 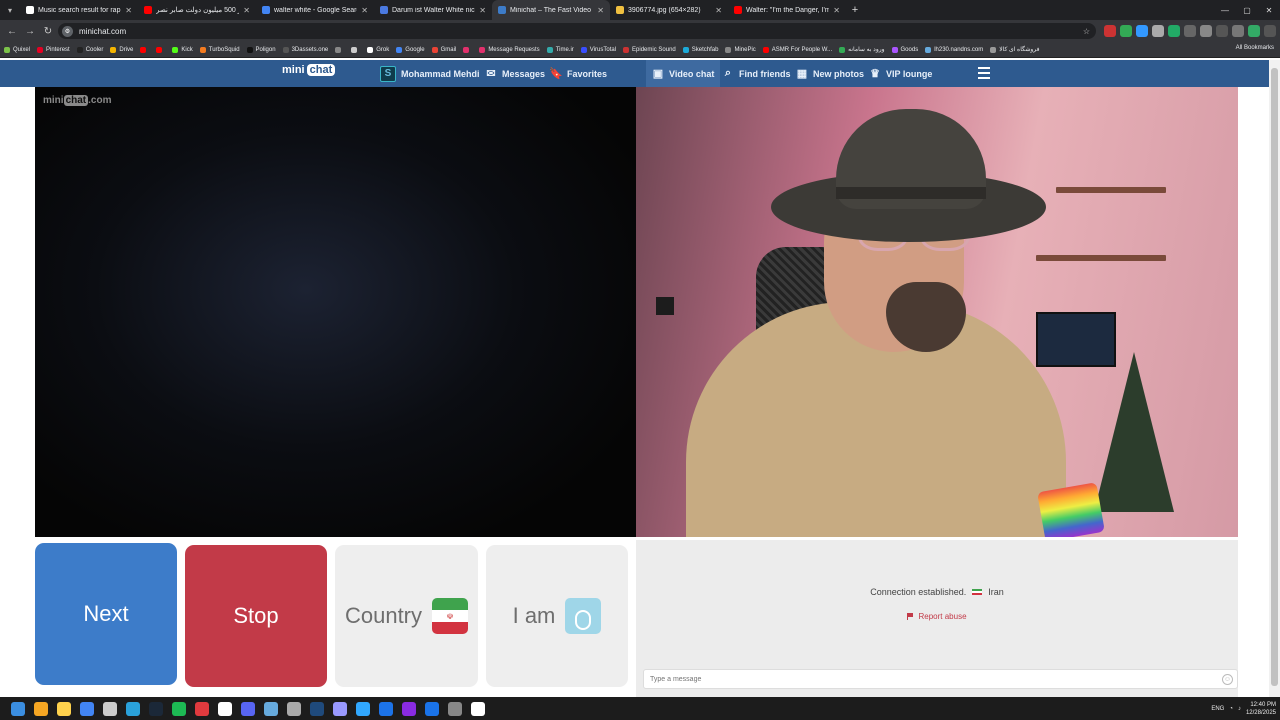 I want to click on reload-icon: ↻, so click(x=48, y=31).